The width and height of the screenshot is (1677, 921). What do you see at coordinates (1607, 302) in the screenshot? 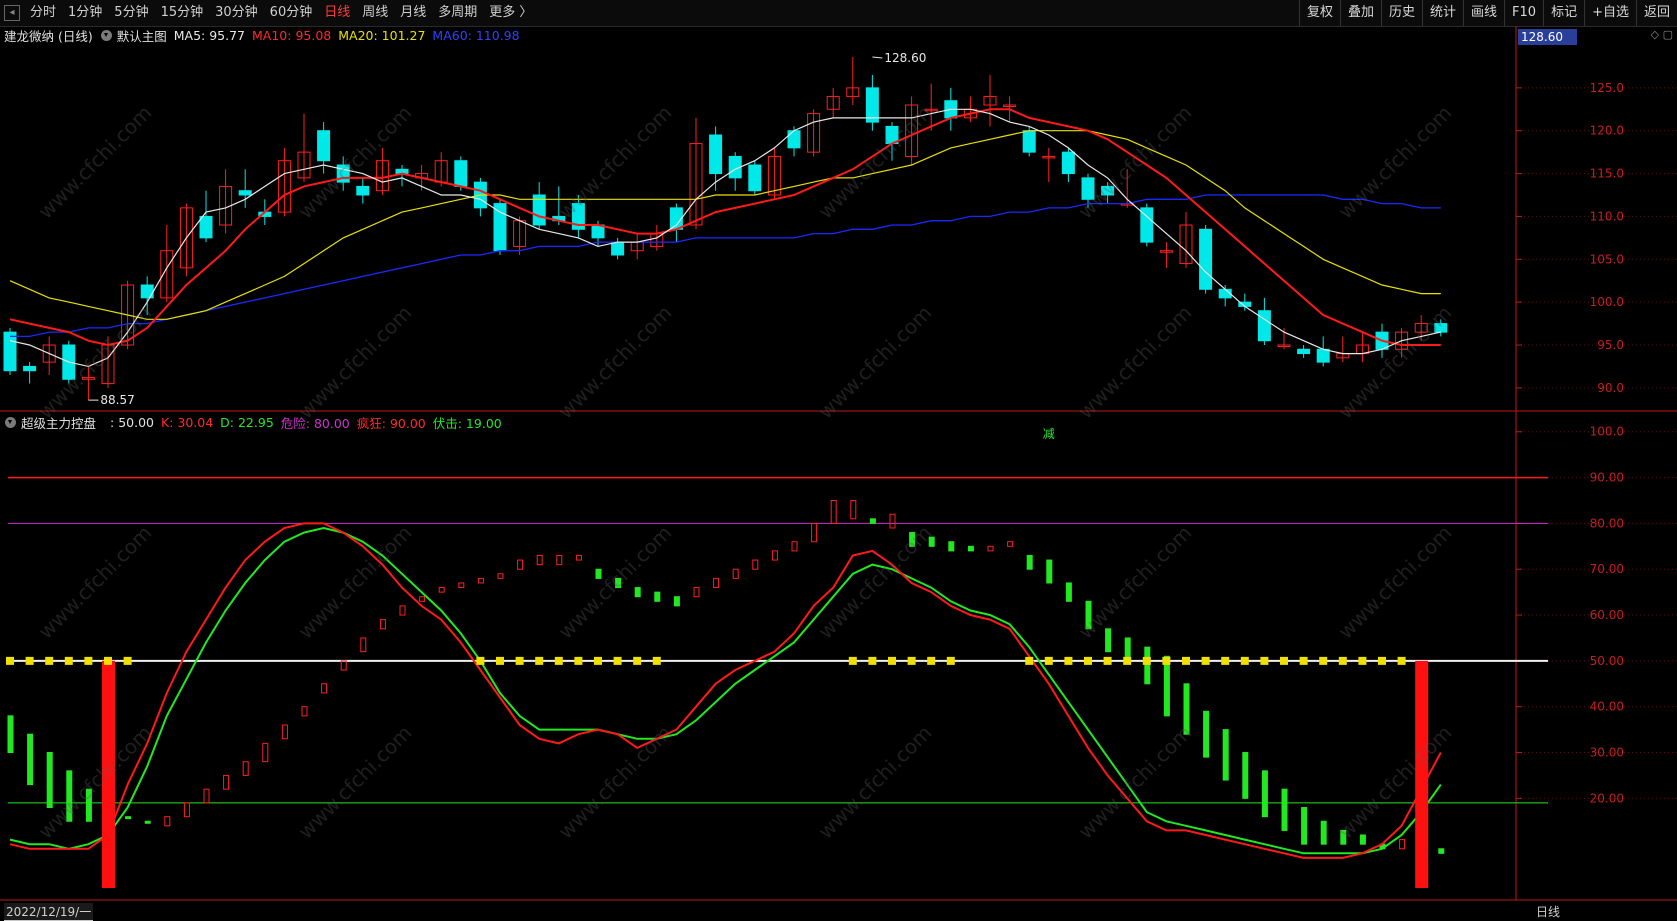
I see `price-tick-label: 100.0` at bounding box center [1607, 302].